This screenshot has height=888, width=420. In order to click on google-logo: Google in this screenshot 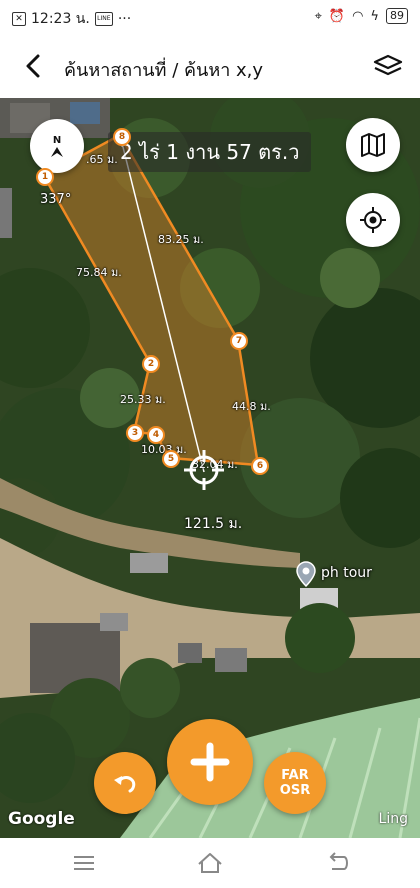, I will do `click(41, 819)`.